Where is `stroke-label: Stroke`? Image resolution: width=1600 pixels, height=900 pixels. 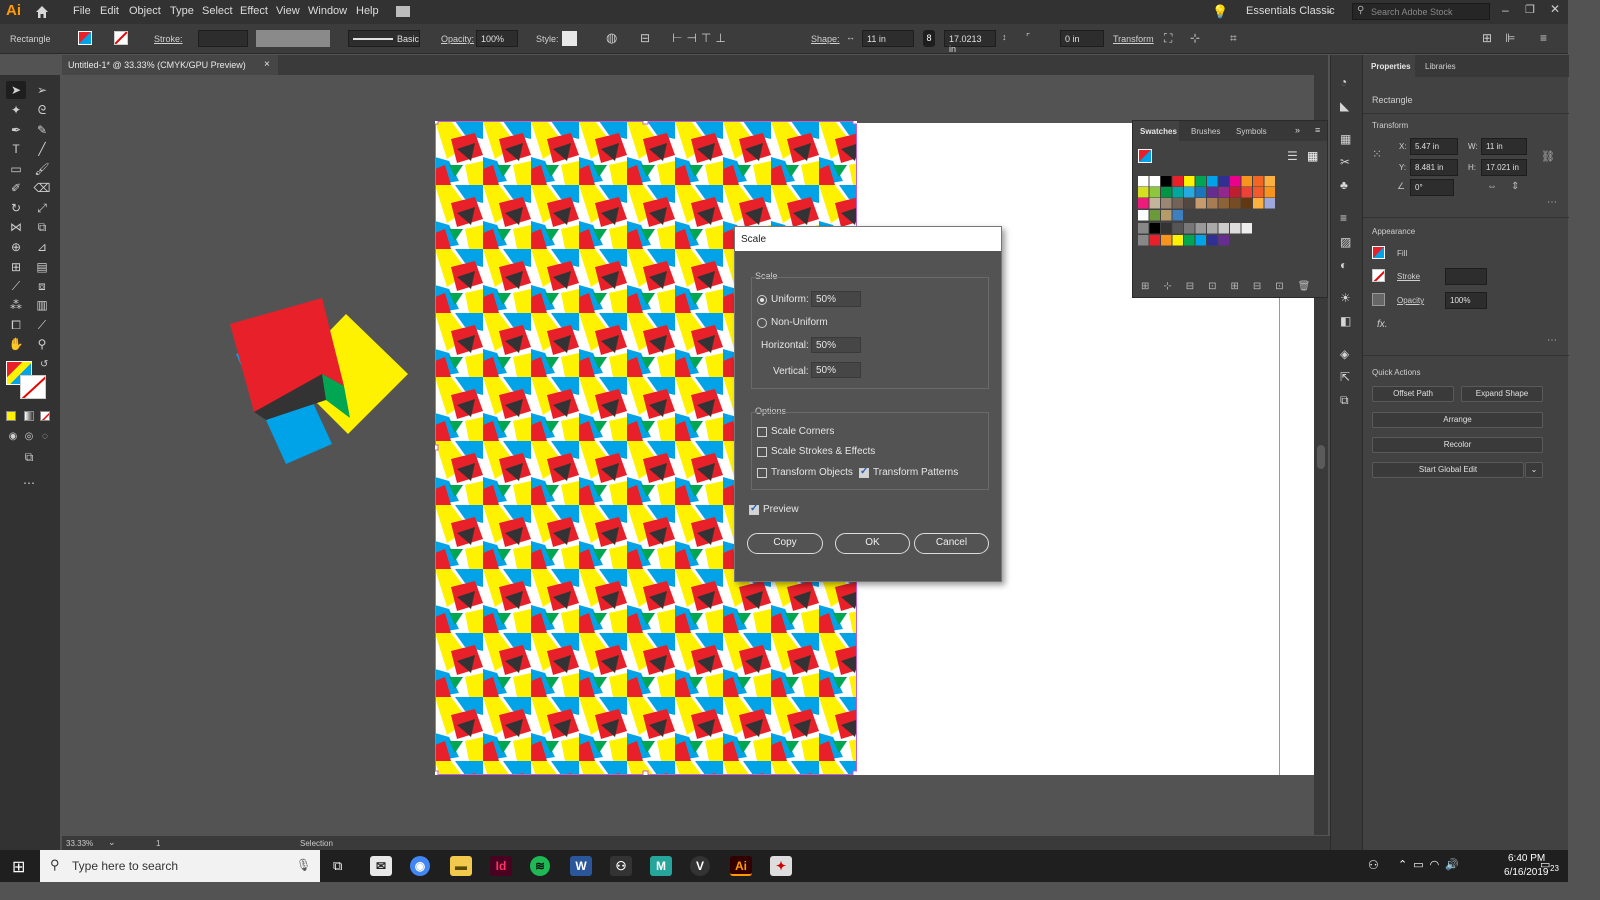
stroke-label: Stroke is located at coordinates (1408, 276).